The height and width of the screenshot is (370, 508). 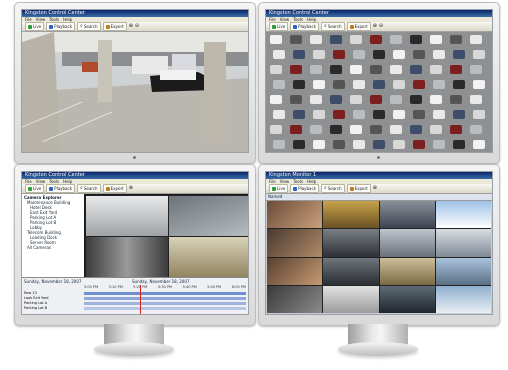 I want to click on time-tick: 5:30 PM, so click(x=165, y=287).